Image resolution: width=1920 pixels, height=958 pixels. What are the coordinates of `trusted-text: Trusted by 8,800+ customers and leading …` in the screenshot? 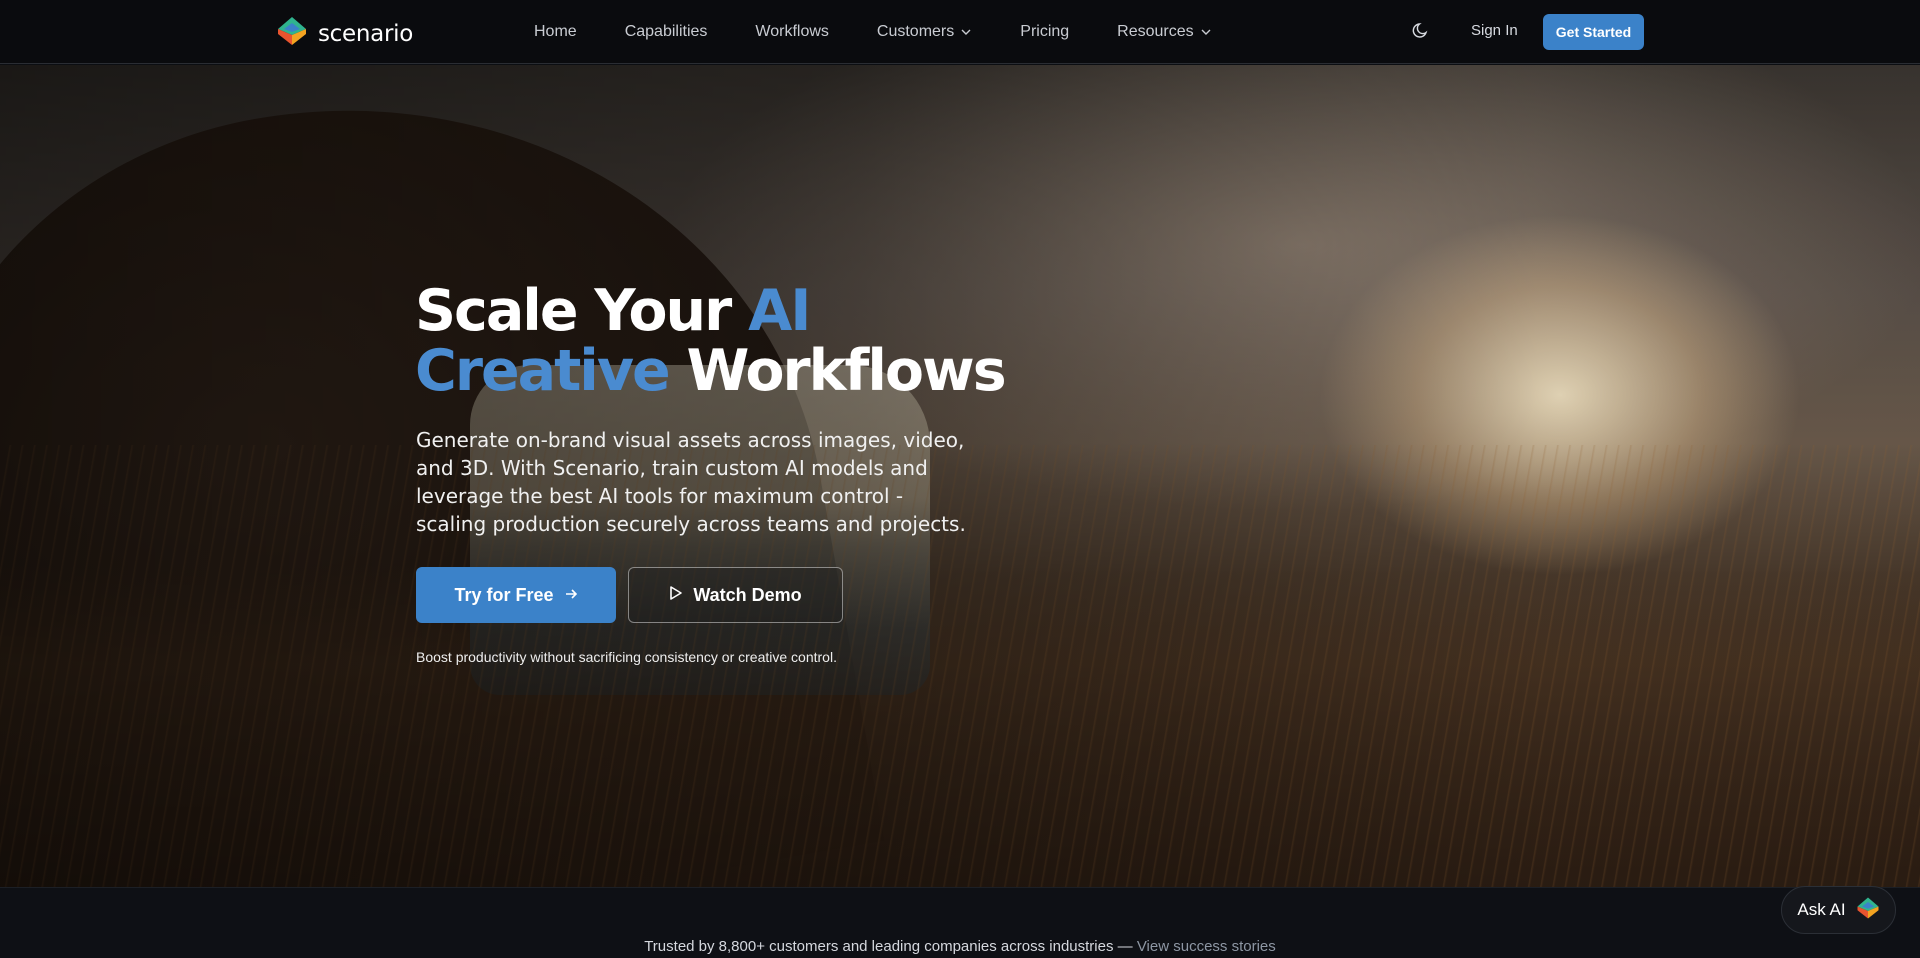 It's located at (960, 946).